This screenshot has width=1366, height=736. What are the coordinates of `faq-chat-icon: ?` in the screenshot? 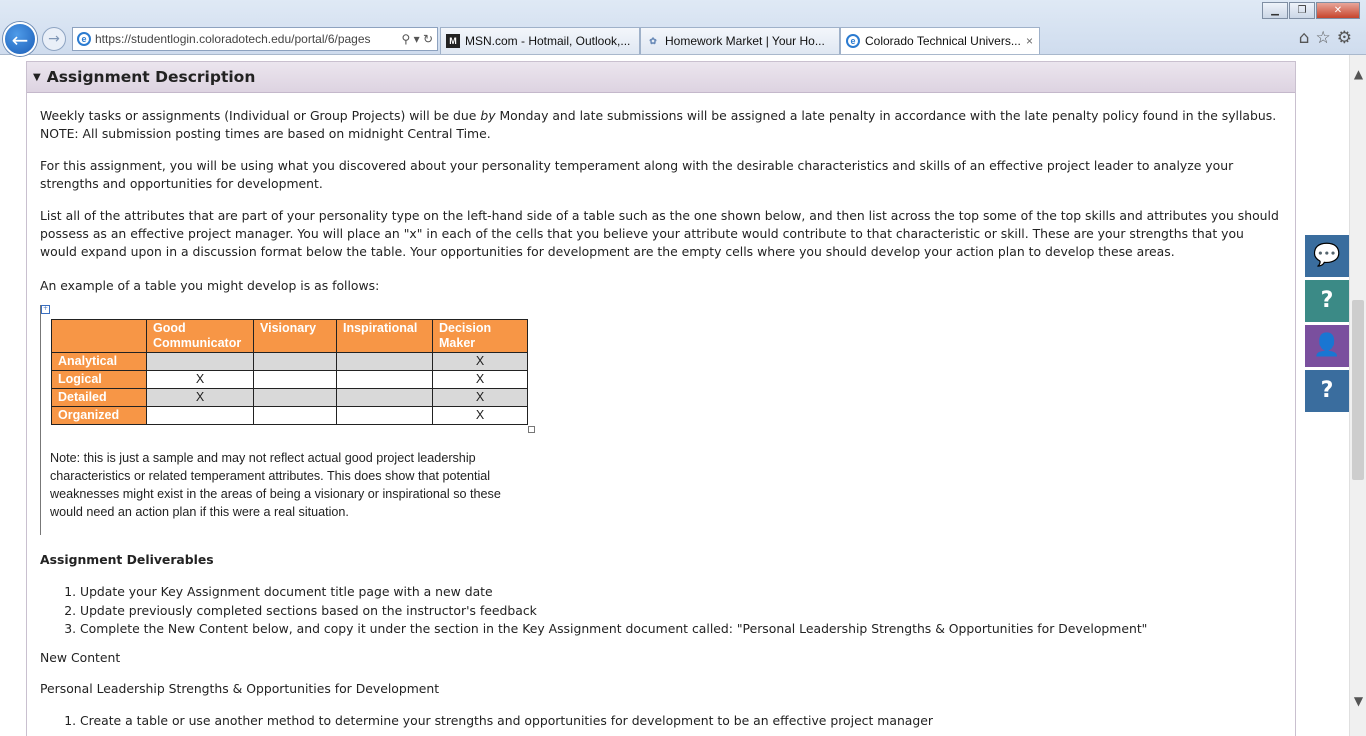 It's located at (1327, 391).